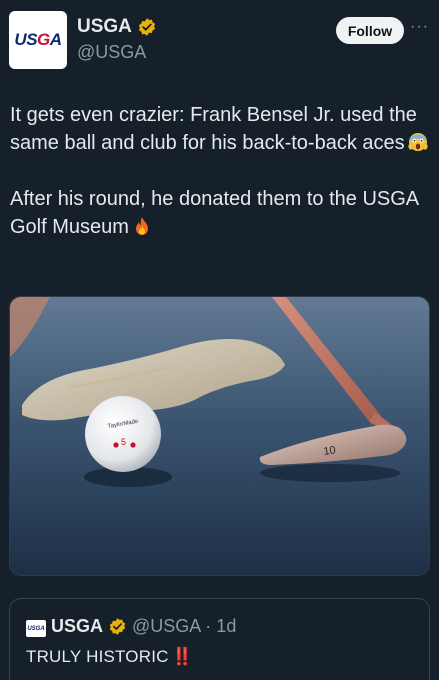  Describe the element at coordinates (330, 451) in the screenshot. I see `club-label: 10` at that location.